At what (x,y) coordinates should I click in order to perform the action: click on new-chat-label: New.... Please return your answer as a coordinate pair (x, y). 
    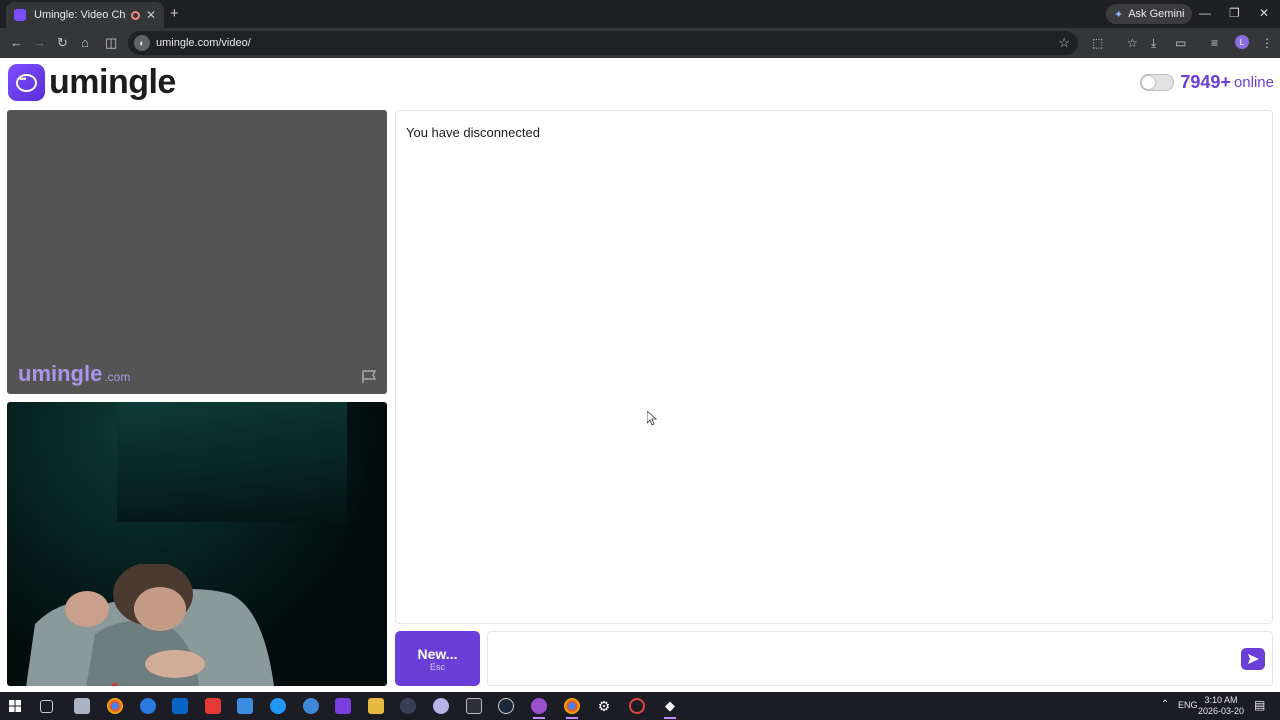
    Looking at the image, I should click on (437, 653).